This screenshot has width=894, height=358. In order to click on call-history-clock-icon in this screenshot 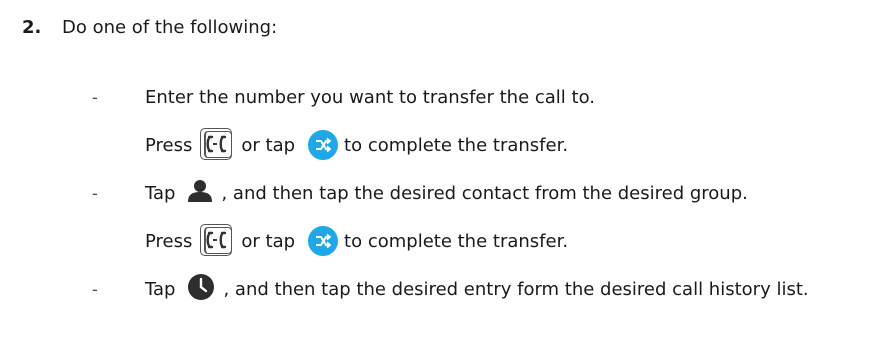, I will do `click(201, 289)`.